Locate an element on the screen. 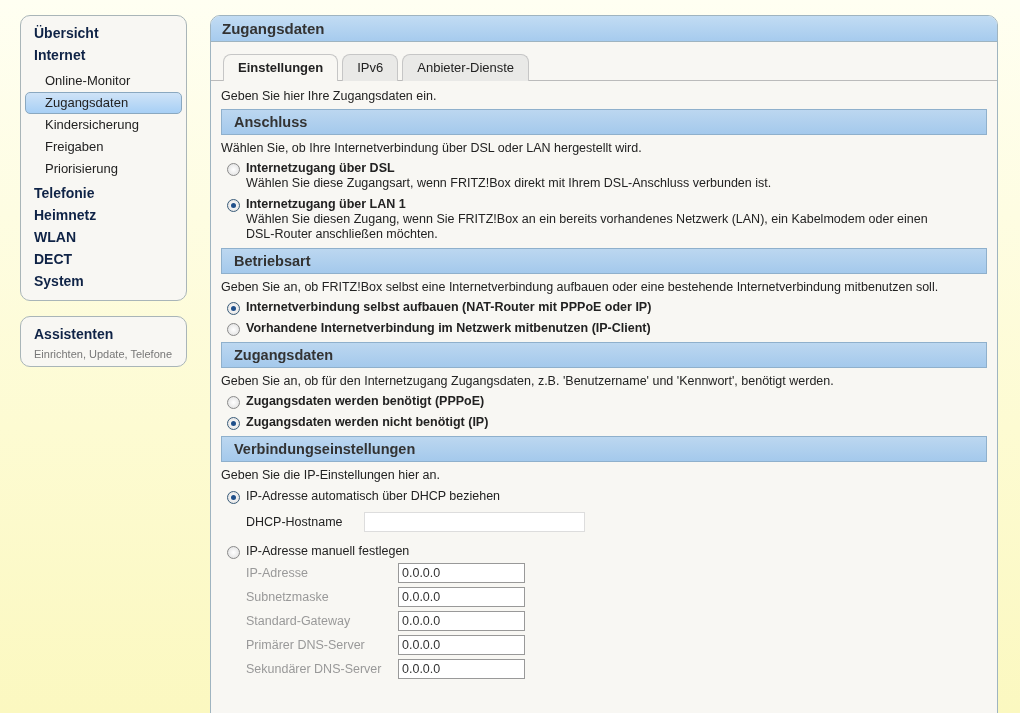 The width and height of the screenshot is (1020, 713). section-header: Zugangsdaten is located at coordinates (604, 355).